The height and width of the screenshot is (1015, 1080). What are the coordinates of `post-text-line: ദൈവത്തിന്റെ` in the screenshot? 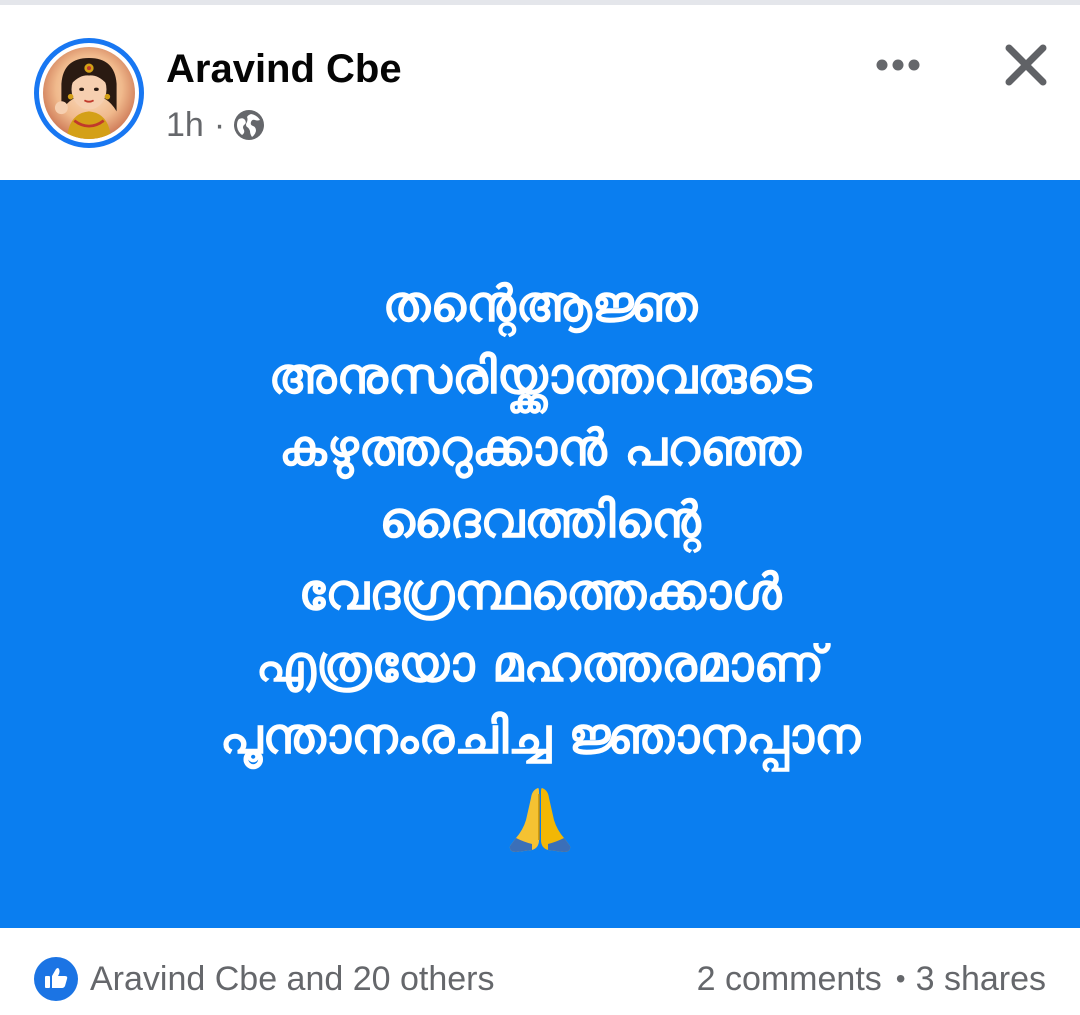 It's located at (540, 520).